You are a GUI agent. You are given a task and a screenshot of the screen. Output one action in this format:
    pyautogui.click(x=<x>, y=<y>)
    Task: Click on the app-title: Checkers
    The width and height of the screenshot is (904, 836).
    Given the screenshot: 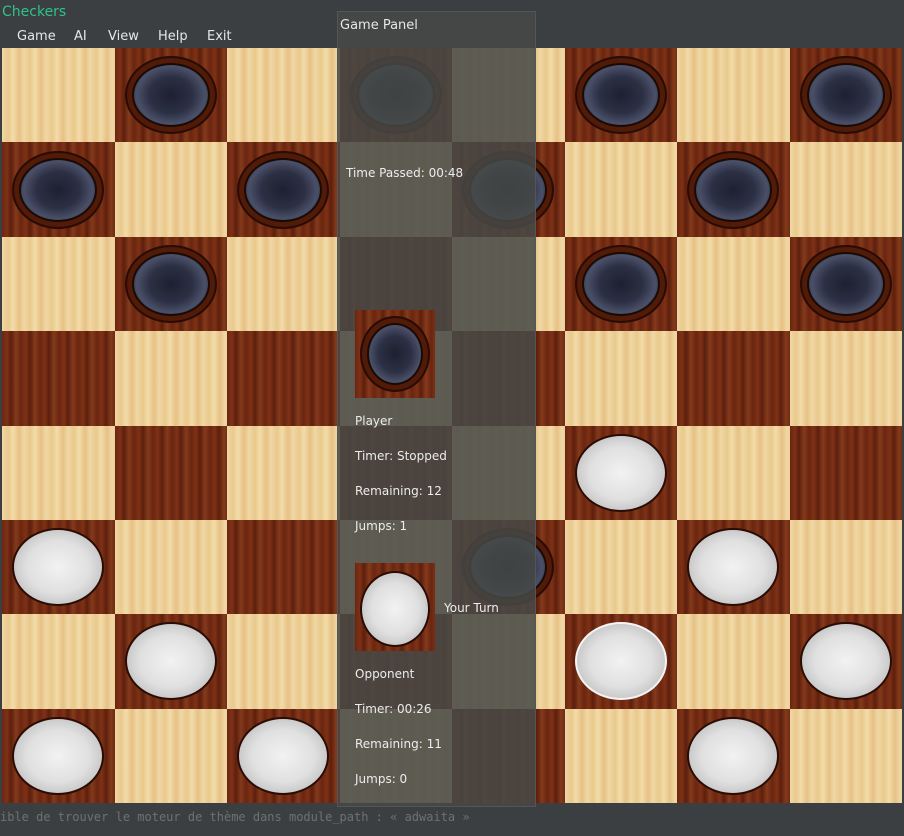 What is the action you would take?
    pyautogui.click(x=34, y=12)
    